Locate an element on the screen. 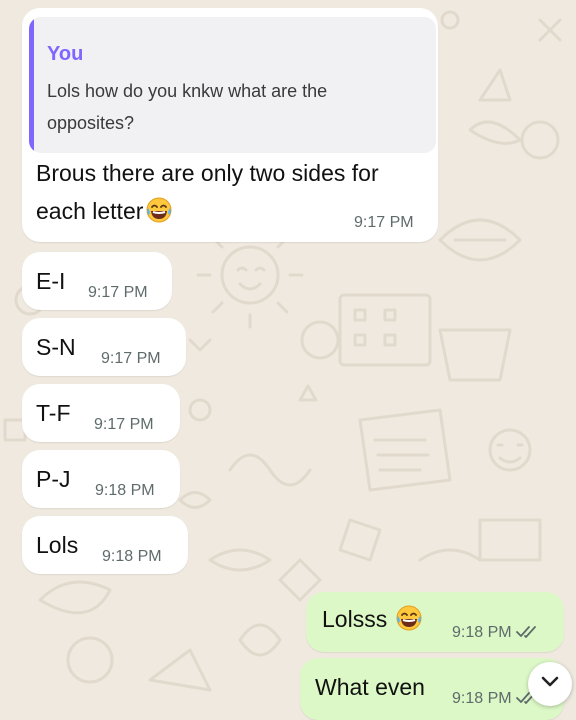 Image resolution: width=576 pixels, height=720 pixels. quote-author: You is located at coordinates (65, 54).